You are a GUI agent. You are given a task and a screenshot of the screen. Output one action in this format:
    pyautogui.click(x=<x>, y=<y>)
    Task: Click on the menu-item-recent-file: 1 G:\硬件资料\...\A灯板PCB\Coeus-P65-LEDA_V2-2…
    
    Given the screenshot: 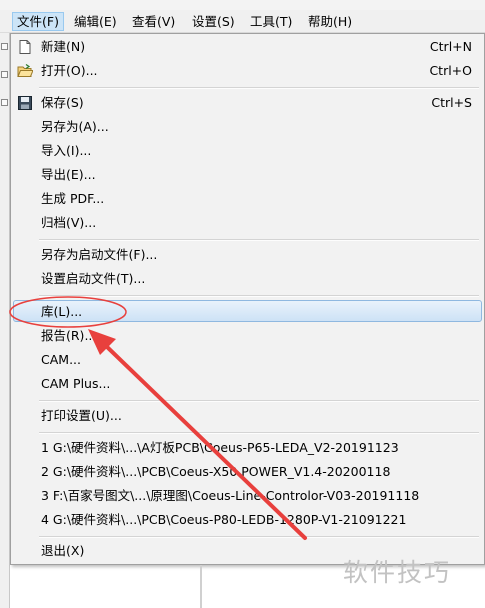 What is the action you would take?
    pyautogui.click(x=247, y=448)
    